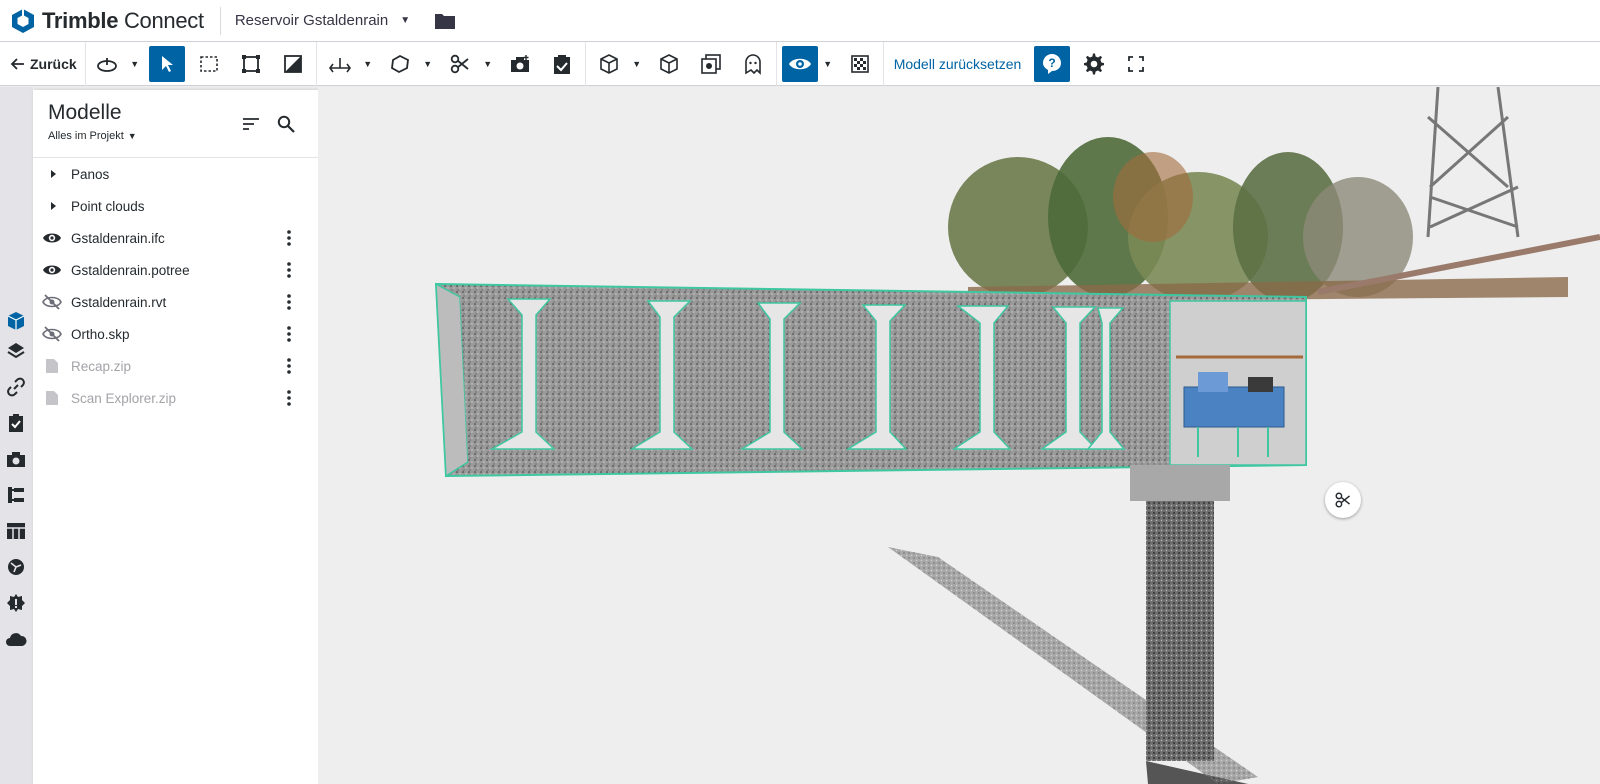 The height and width of the screenshot is (784, 1600). I want to click on rail-tree, so click(16, 495).